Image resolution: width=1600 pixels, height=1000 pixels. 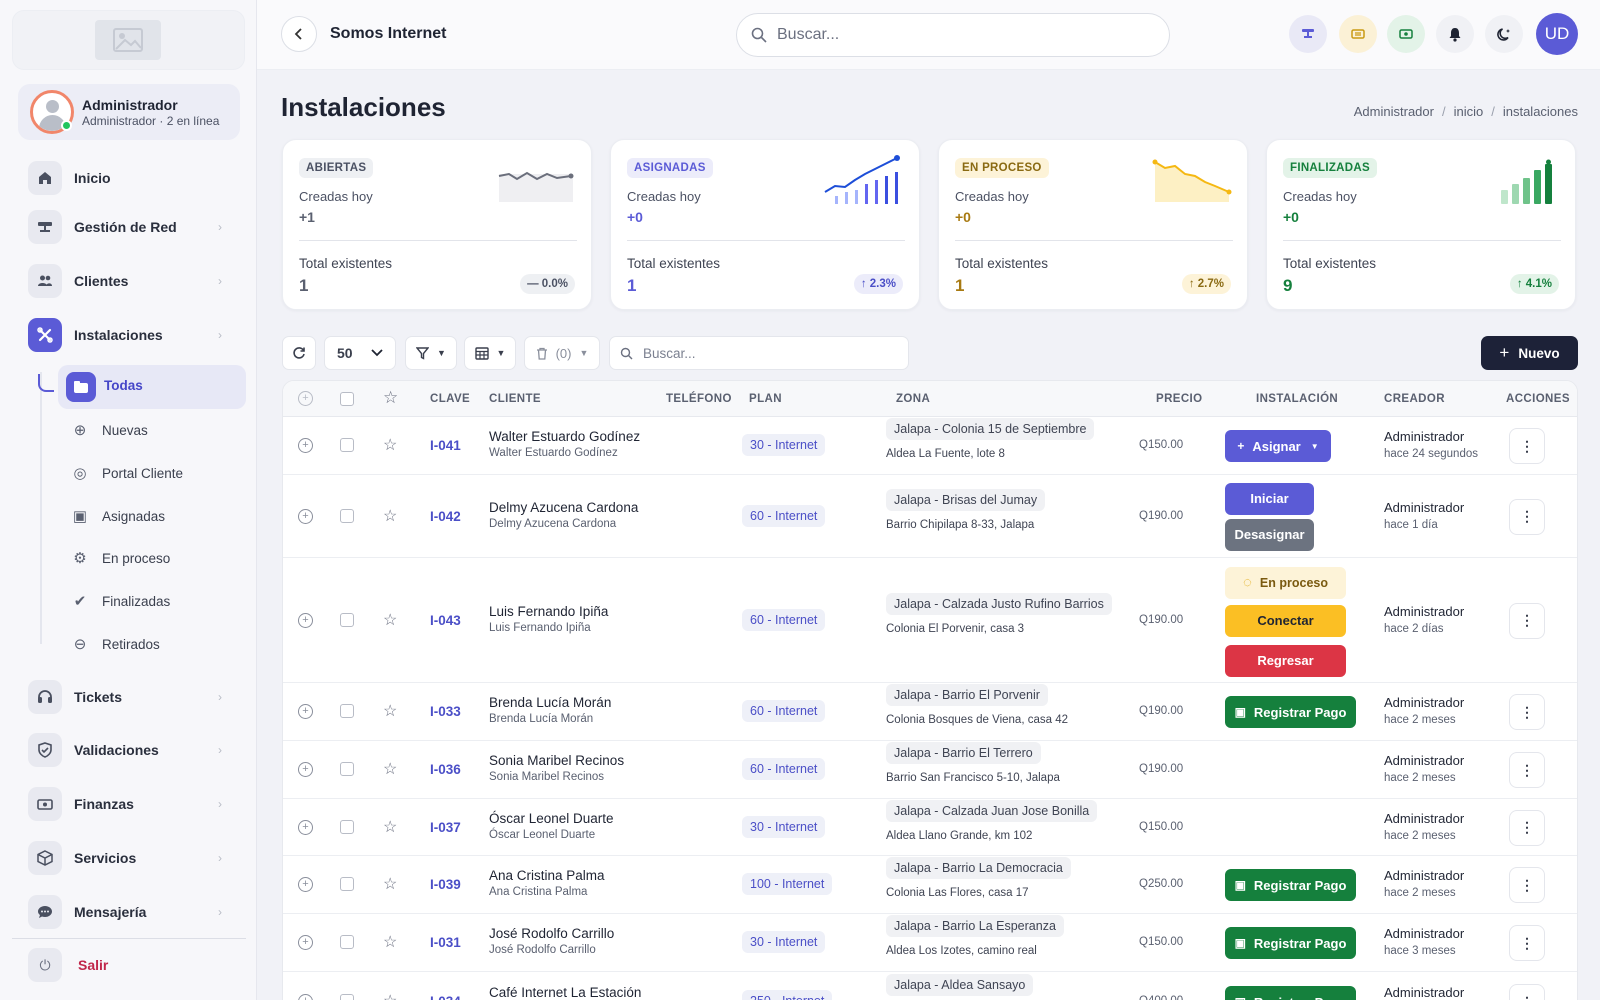 I want to click on row-clave: I-036, so click(x=445, y=769).